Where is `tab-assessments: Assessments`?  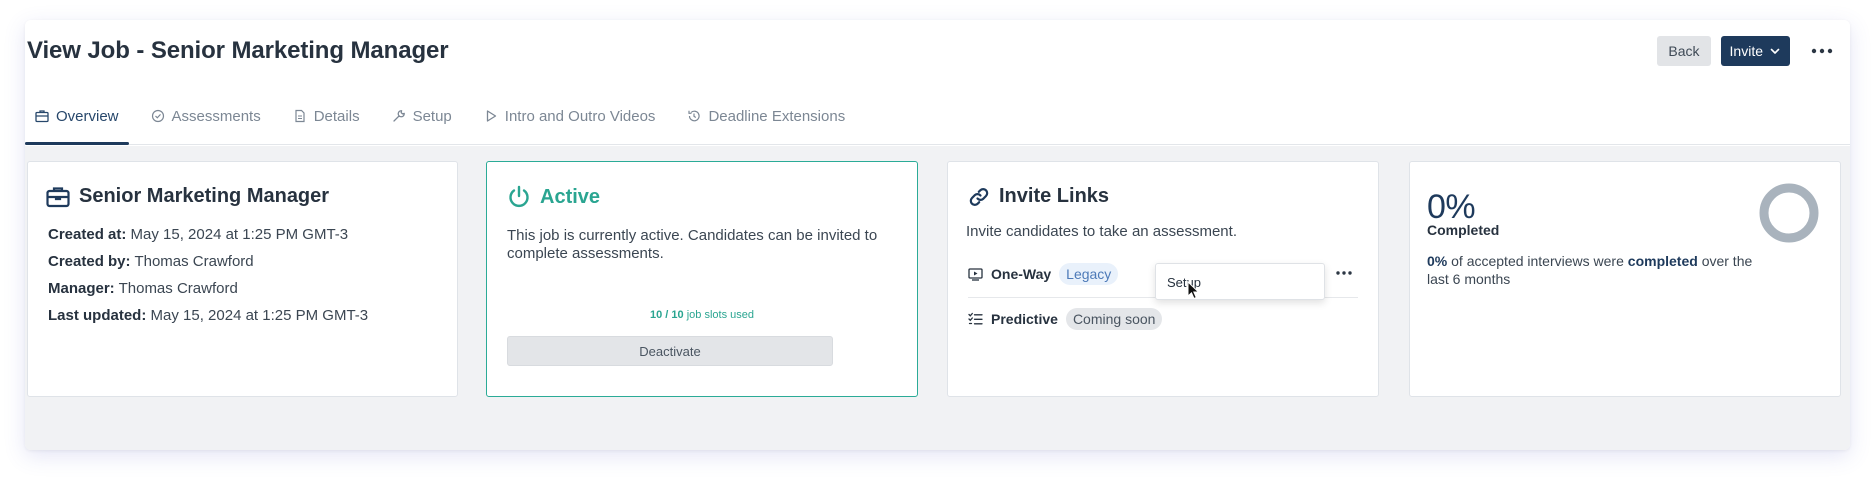 tab-assessments: Assessments is located at coordinates (206, 122).